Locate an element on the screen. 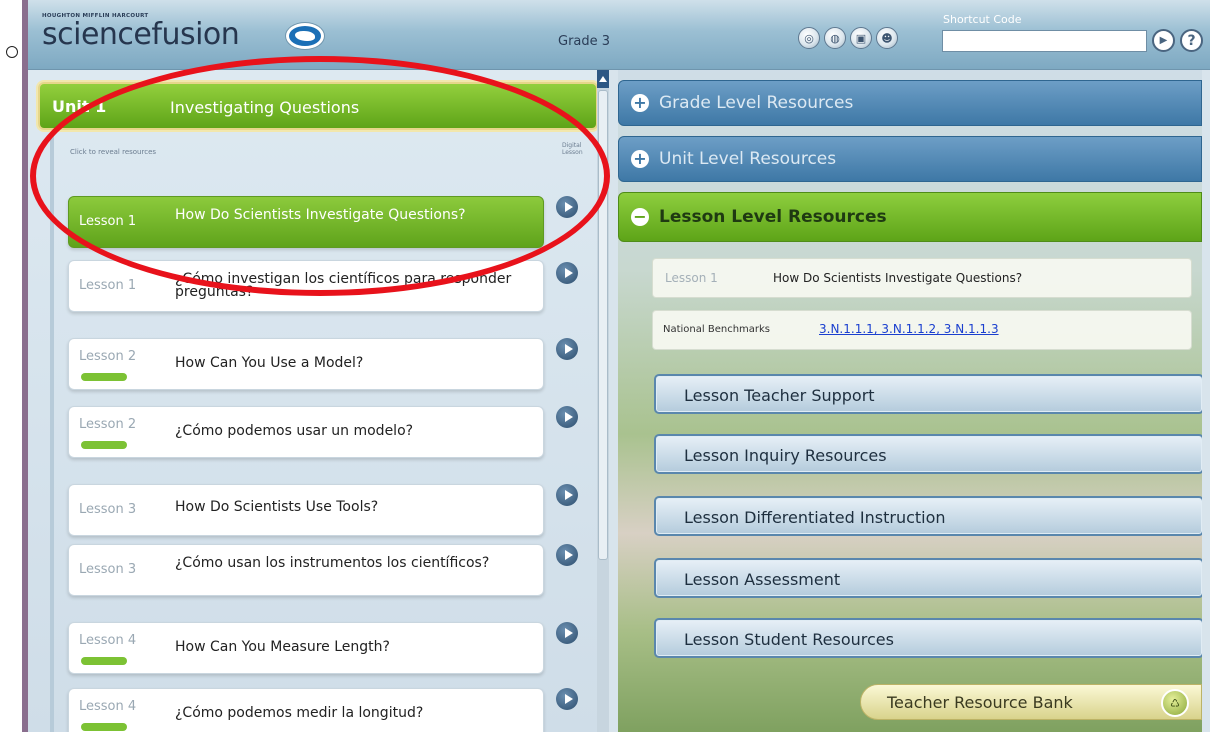  lesson-row: Lesson 3 How Do Scientists Use Tools? is located at coordinates (306, 510).